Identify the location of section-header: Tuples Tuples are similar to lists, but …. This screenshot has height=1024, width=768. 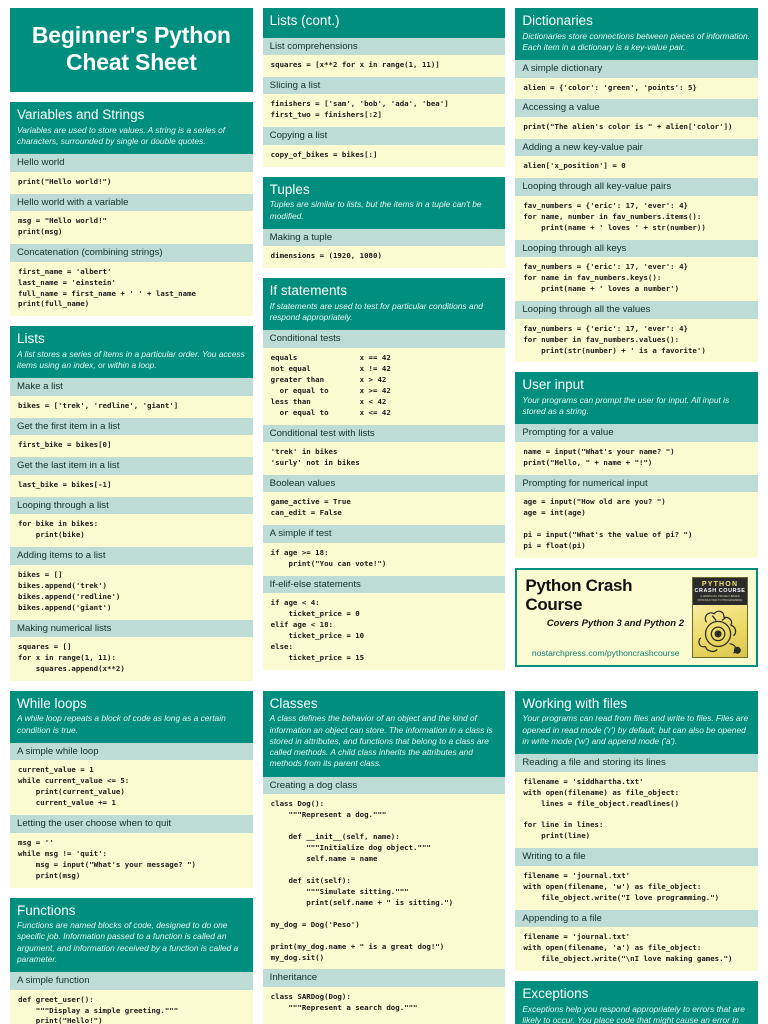
(384, 202).